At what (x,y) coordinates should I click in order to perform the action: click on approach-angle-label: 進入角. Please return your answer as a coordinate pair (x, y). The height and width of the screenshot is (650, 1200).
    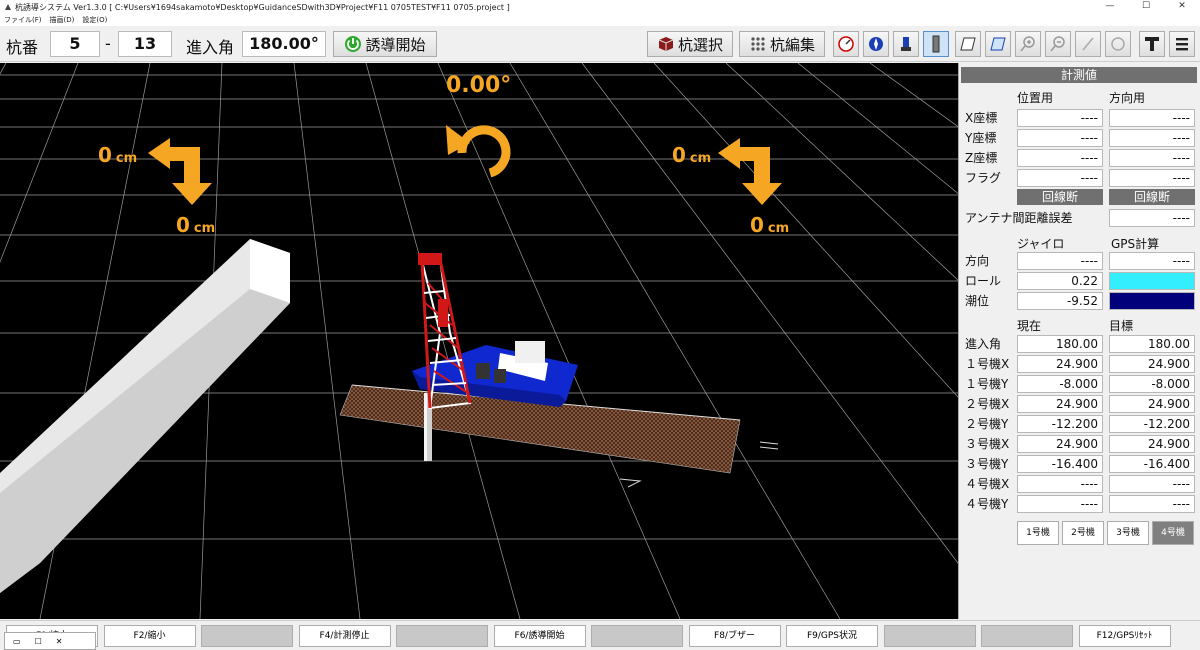
    Looking at the image, I should click on (210, 47).